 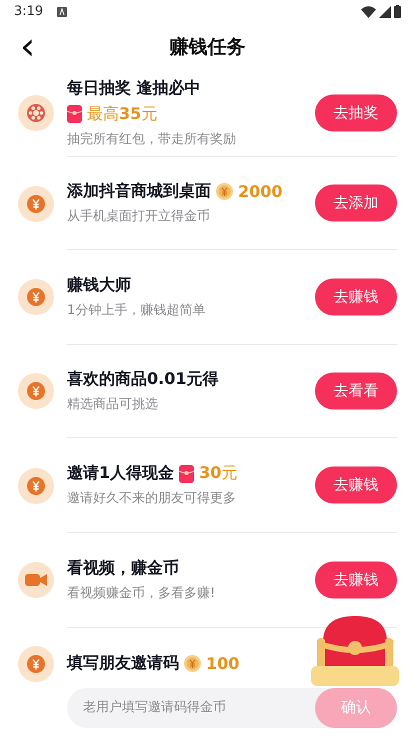 What do you see at coordinates (36, 113) in the screenshot?
I see `wheel-icon` at bounding box center [36, 113].